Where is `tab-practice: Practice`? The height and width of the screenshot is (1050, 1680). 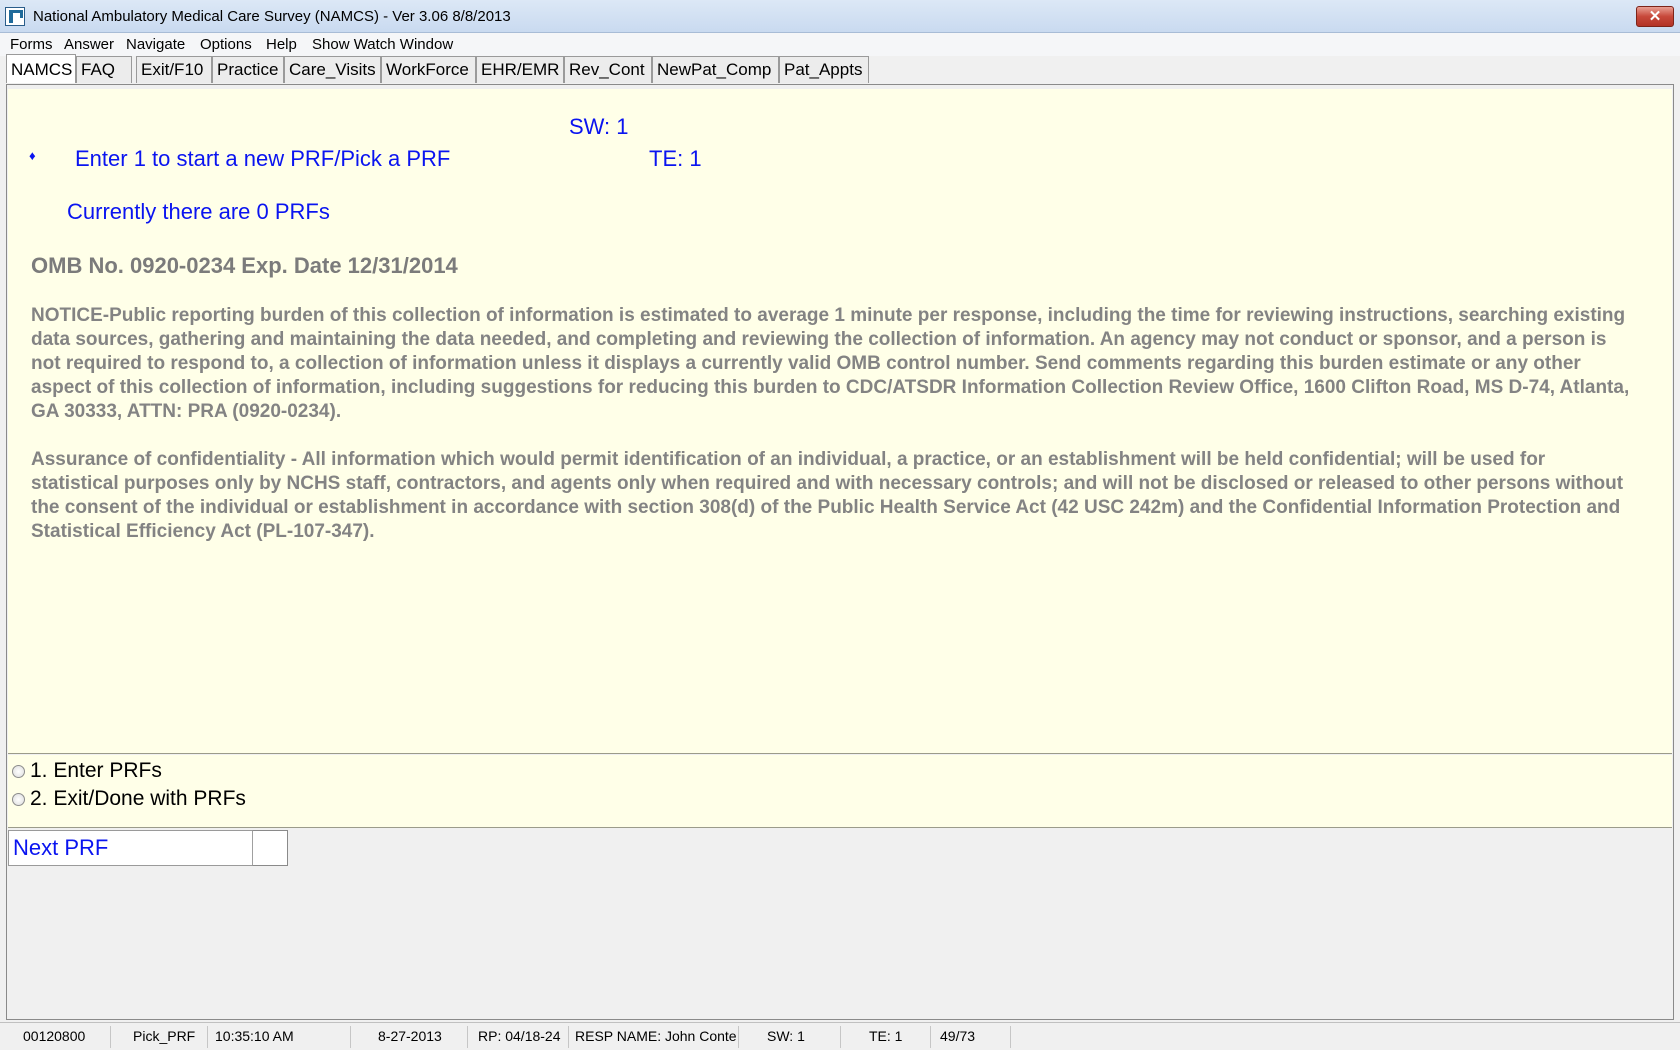
tab-practice: Practice is located at coordinates (248, 69).